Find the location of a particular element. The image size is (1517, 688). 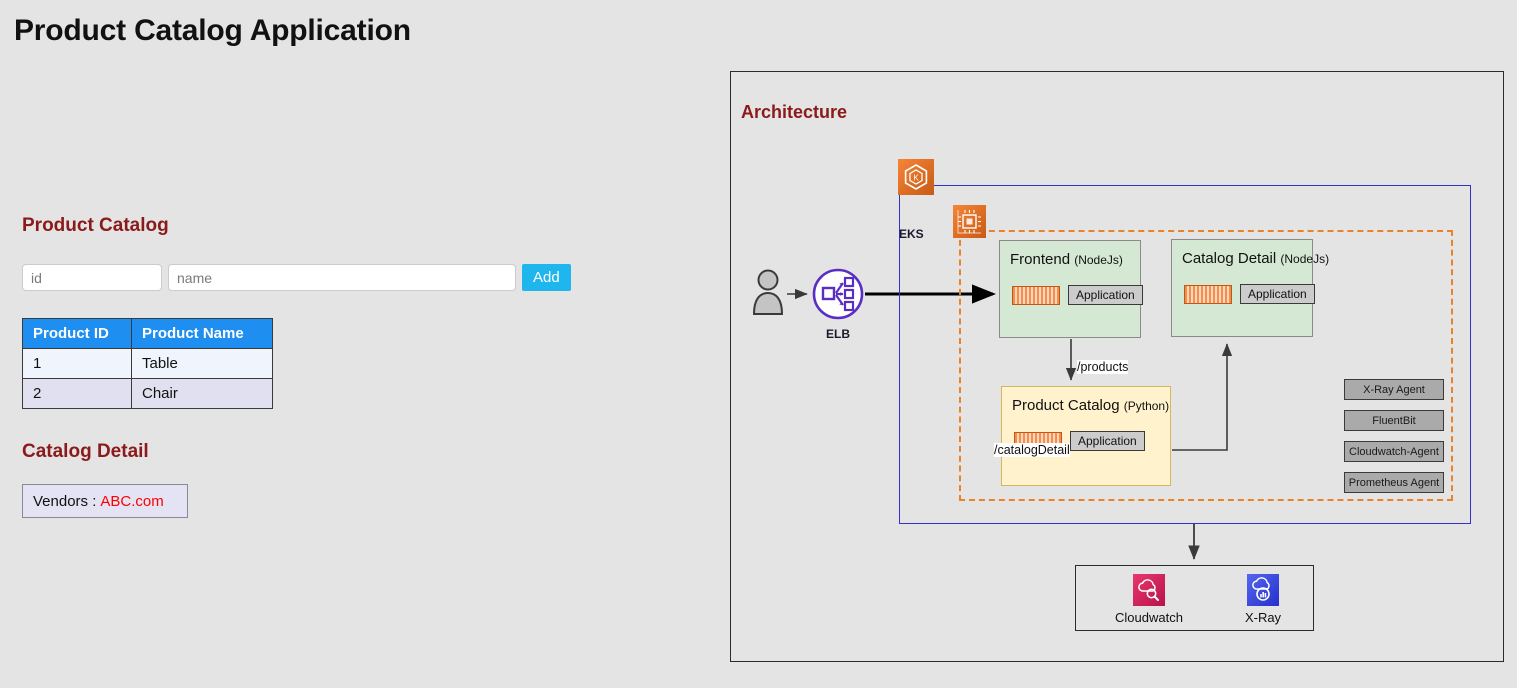

table-row: 2 Chair is located at coordinates (147, 393).